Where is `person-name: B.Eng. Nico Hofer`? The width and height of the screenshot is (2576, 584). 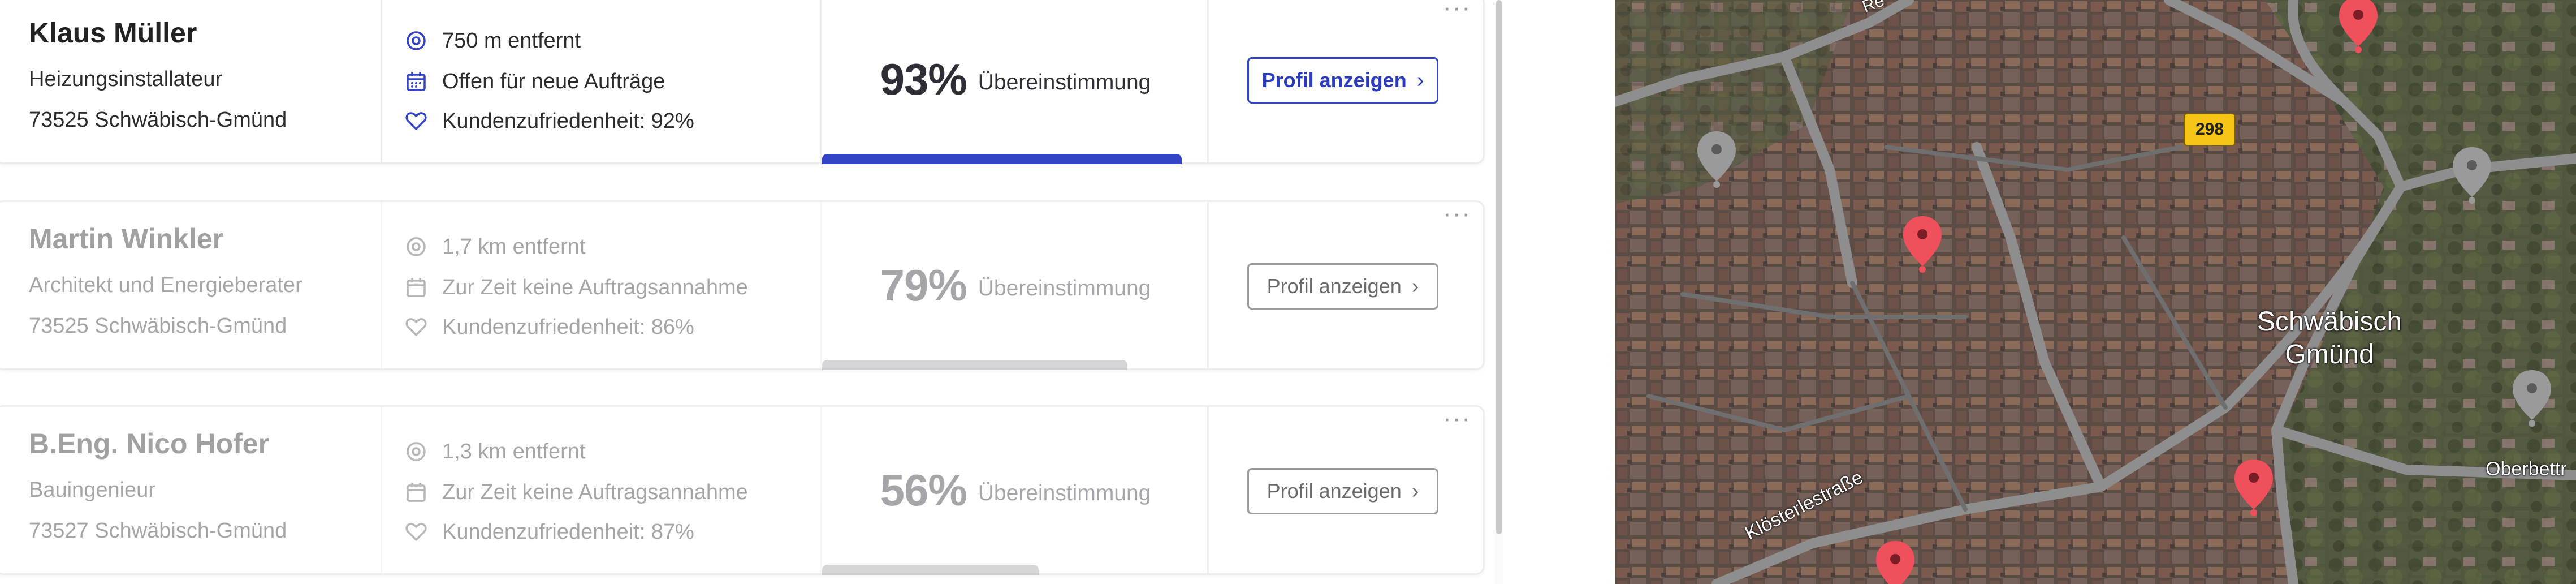 person-name: B.Eng. Nico Hofer is located at coordinates (149, 443).